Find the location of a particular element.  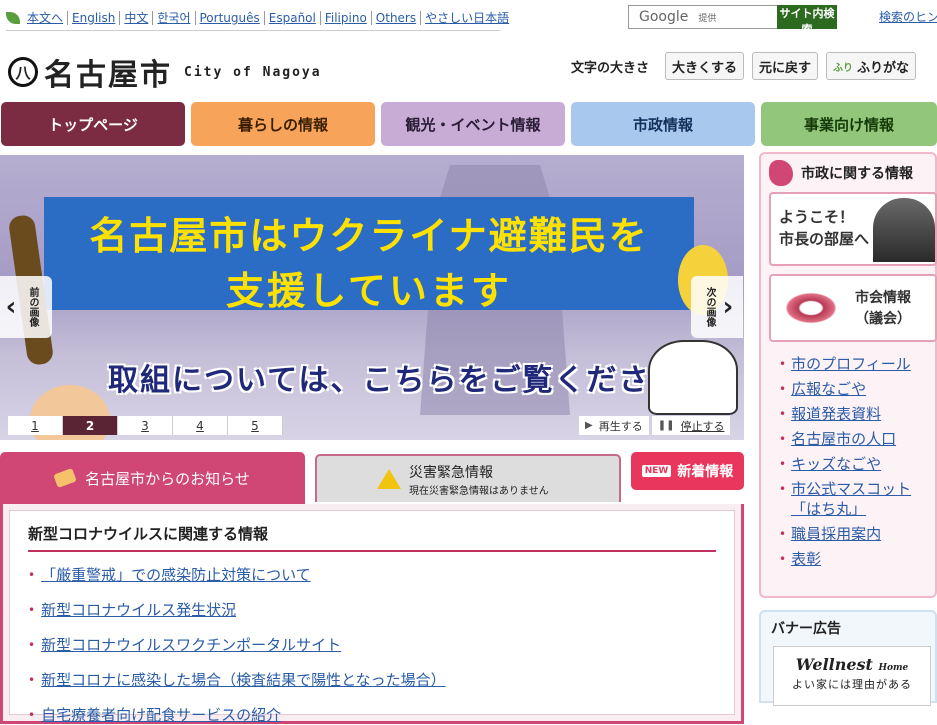

next-slide-button: 次の画像 › is located at coordinates (717, 307).